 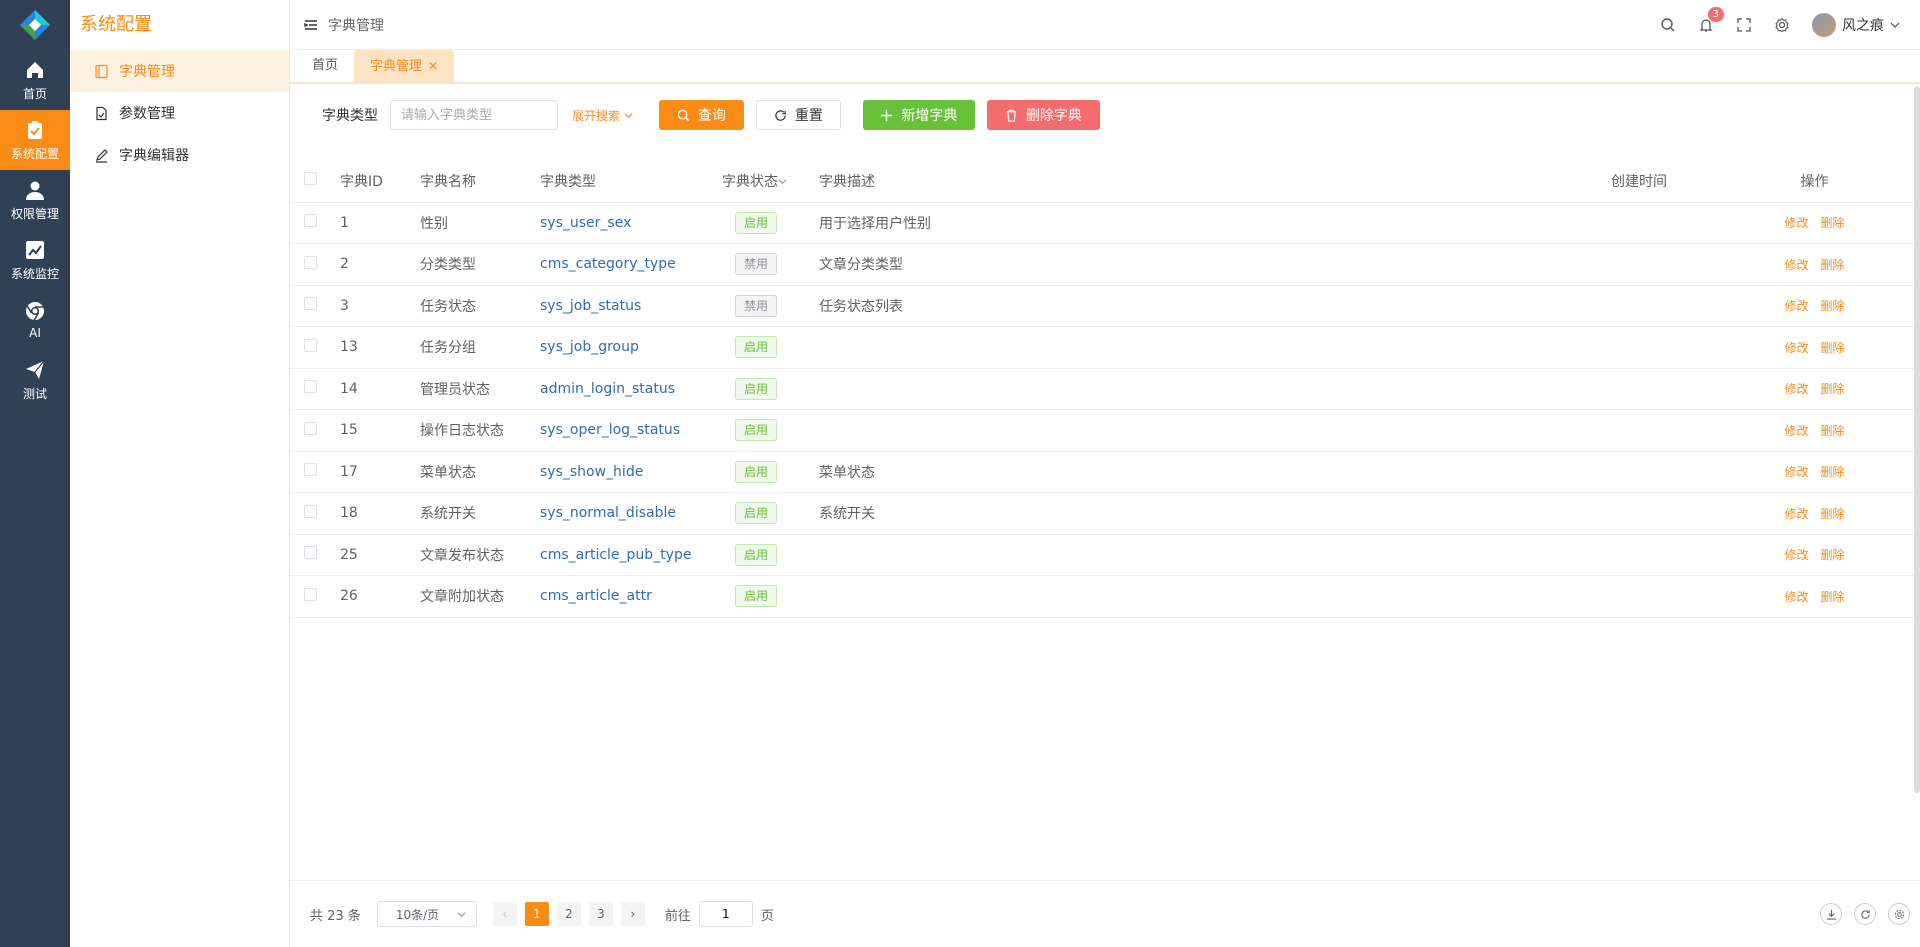 What do you see at coordinates (404, 66) in the screenshot?
I see `tab-dict-manage: 字典管理 ✕` at bounding box center [404, 66].